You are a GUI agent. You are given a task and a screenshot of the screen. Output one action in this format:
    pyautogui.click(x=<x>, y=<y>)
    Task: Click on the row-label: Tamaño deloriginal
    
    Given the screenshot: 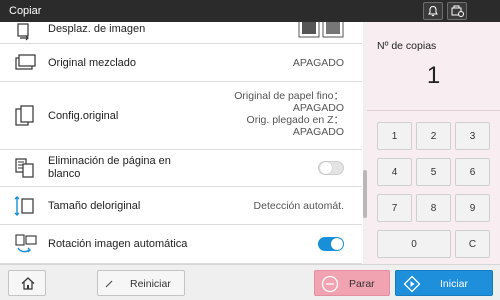 What is the action you would take?
    pyautogui.click(x=94, y=206)
    